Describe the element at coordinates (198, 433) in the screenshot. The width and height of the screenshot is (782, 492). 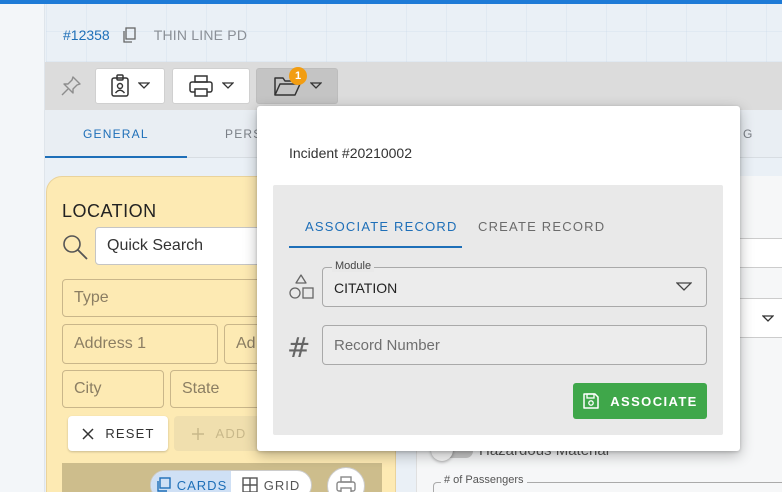
I see `plus-icon` at that location.